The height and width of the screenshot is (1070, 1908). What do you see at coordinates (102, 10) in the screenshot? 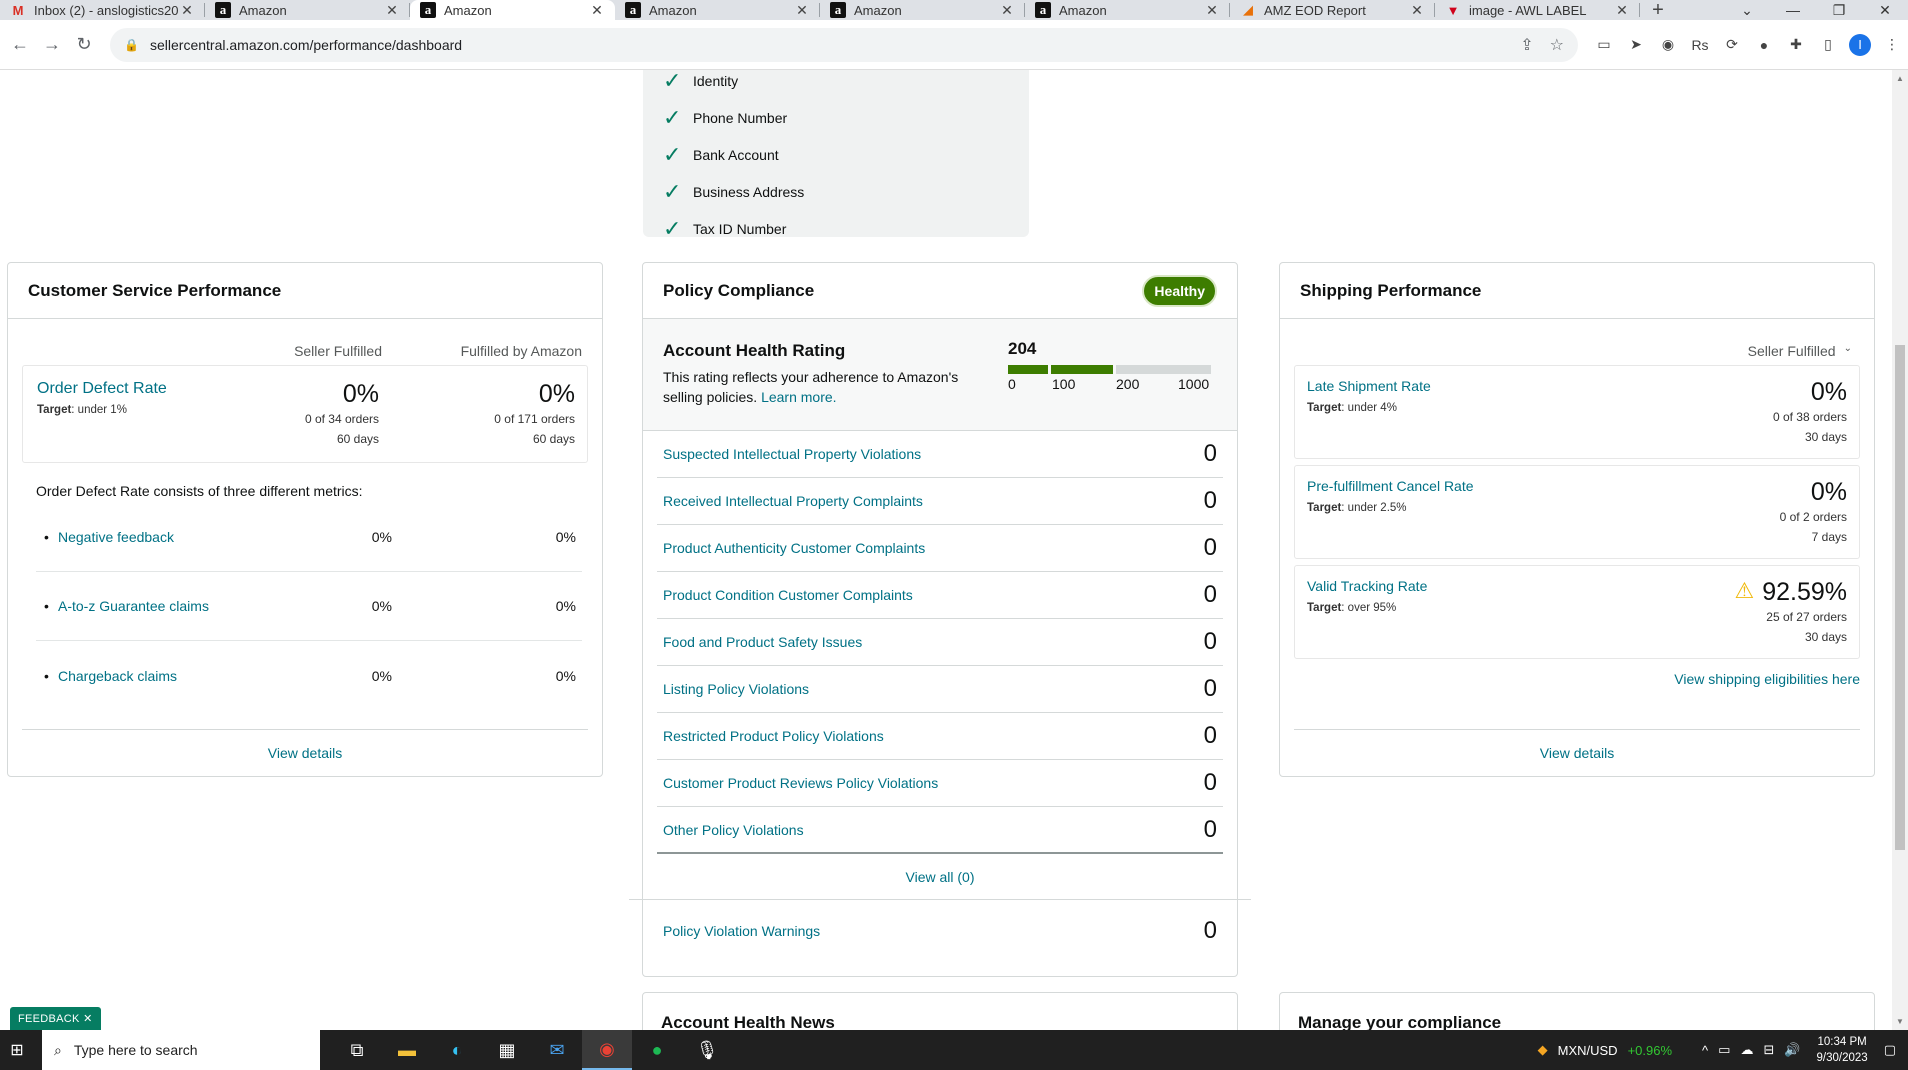
I see `browser-tab: M Inbox (2) - anslogistics202 ✕` at bounding box center [102, 10].